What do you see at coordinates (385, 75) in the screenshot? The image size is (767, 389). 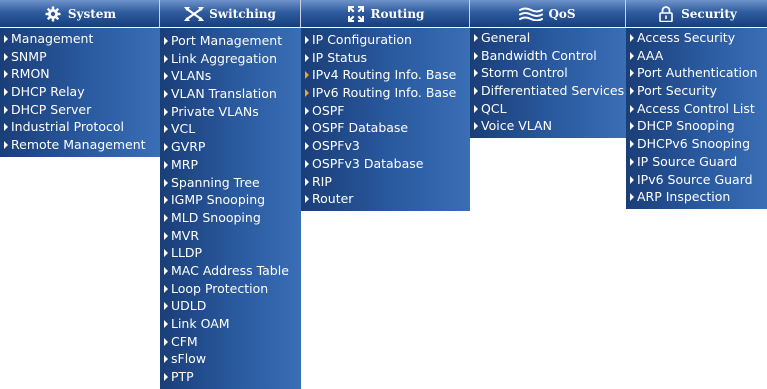 I see `menu-item-routing-2: IPv4 Routing Info. Base` at bounding box center [385, 75].